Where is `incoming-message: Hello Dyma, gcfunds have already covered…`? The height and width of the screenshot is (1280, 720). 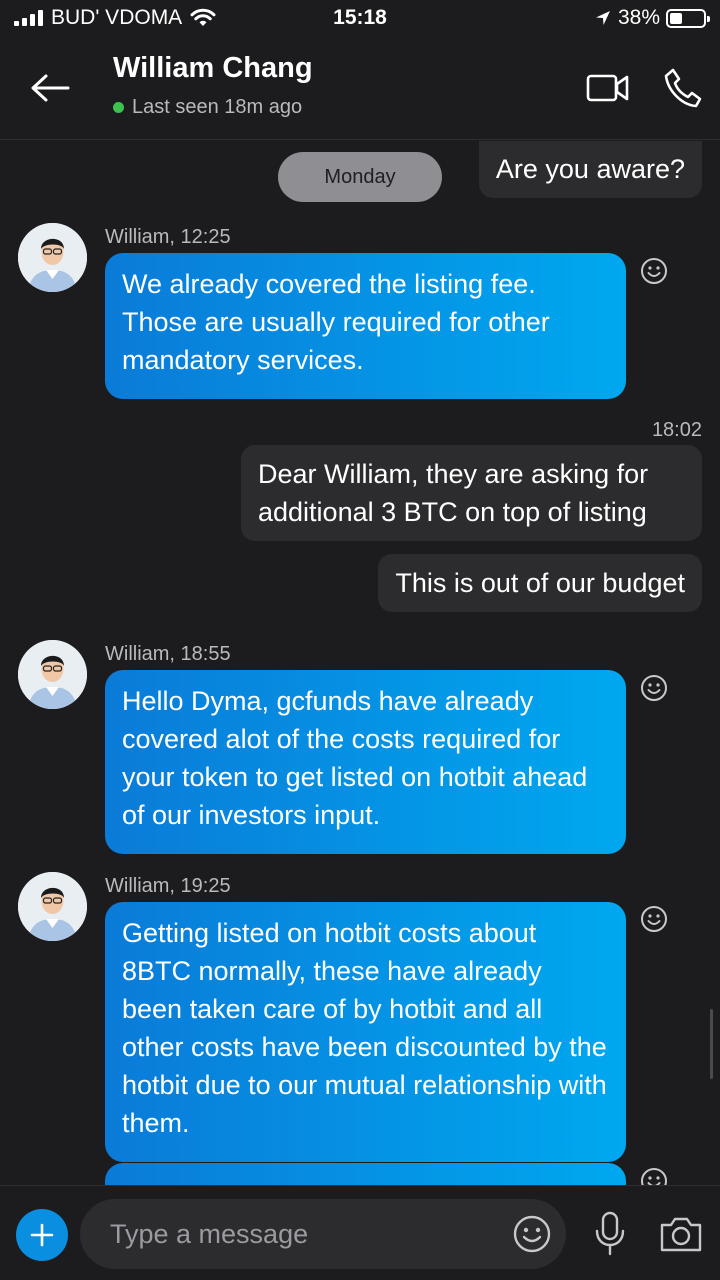
incoming-message: Hello Dyma, gcfunds have already covered… is located at coordinates (365, 762).